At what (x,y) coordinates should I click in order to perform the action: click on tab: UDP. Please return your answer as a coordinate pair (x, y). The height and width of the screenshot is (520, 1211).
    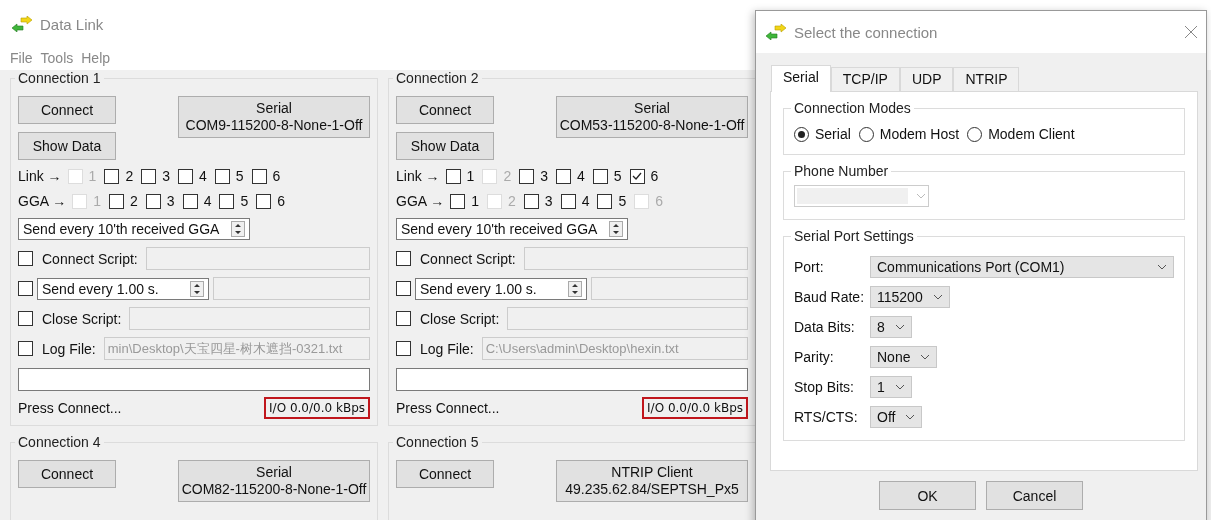
    Looking at the image, I should click on (926, 79).